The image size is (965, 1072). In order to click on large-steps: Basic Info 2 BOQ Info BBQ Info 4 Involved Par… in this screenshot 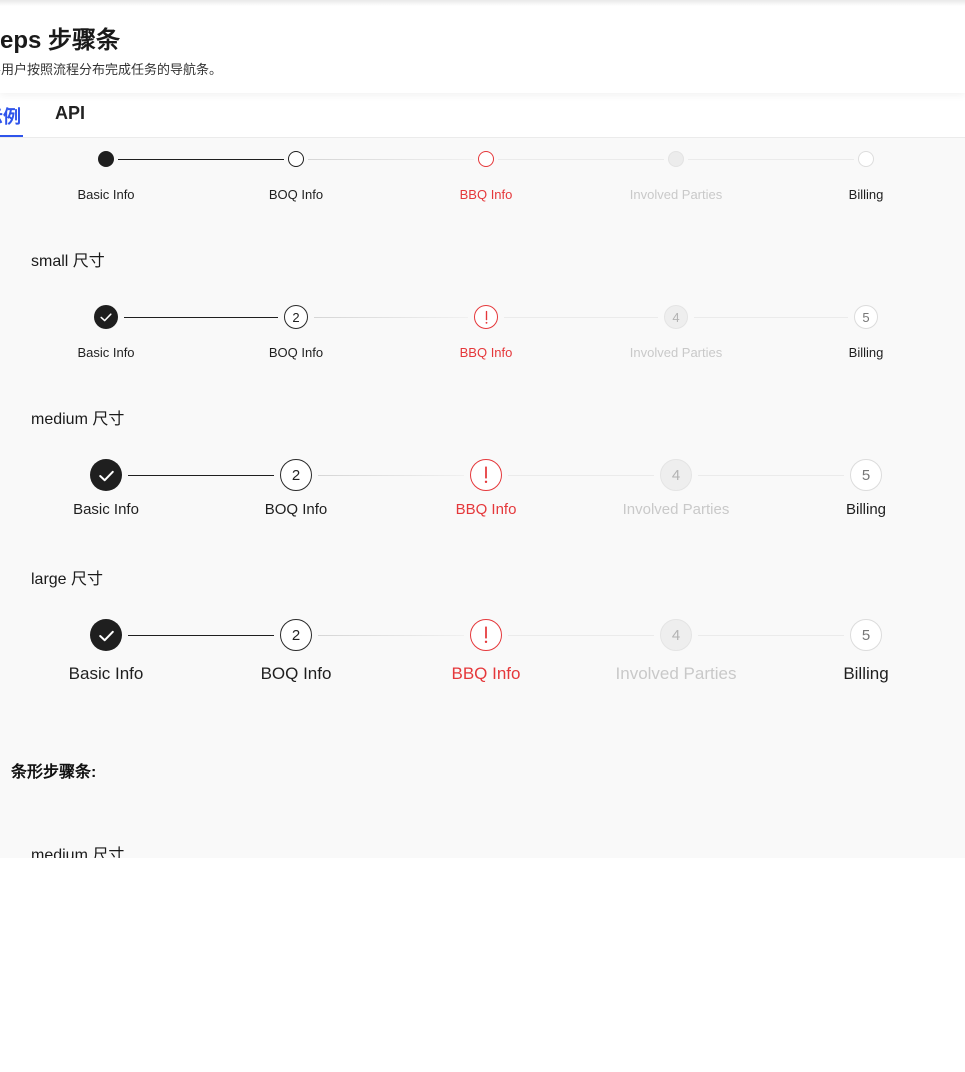, I will do `click(482, 652)`.